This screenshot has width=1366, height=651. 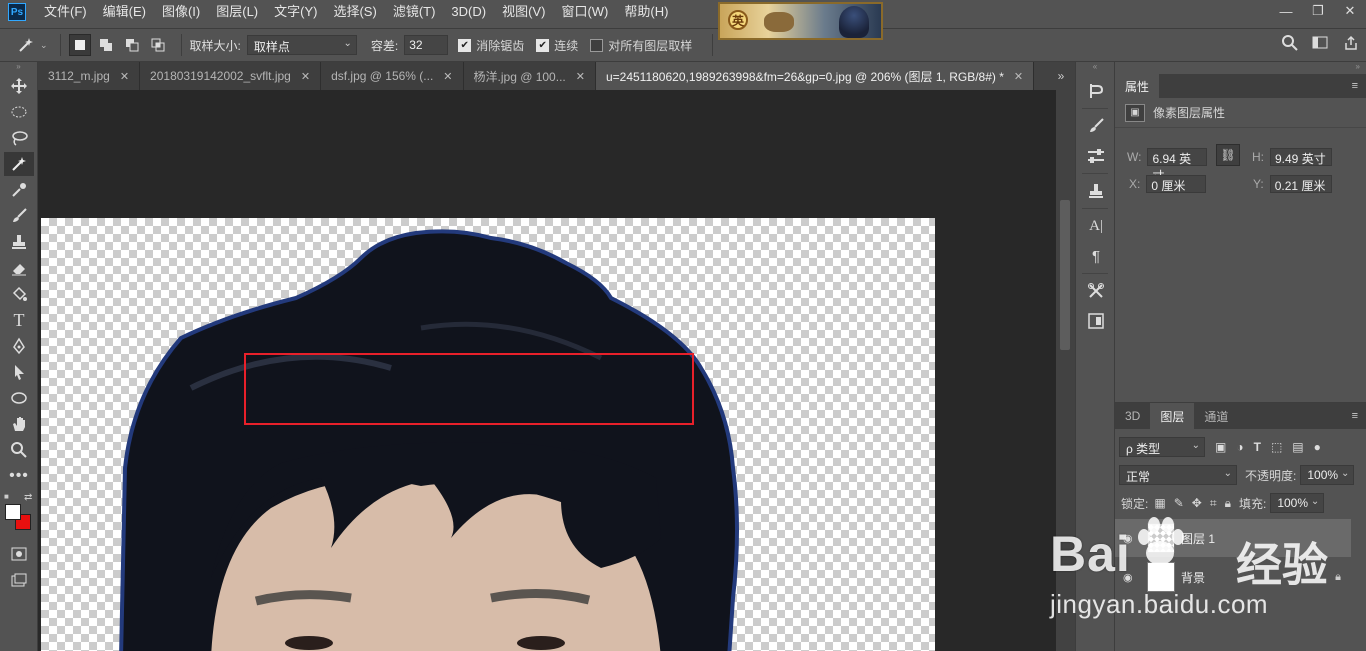 I want to click on antialias-checkbox: ✔, so click(x=465, y=45).